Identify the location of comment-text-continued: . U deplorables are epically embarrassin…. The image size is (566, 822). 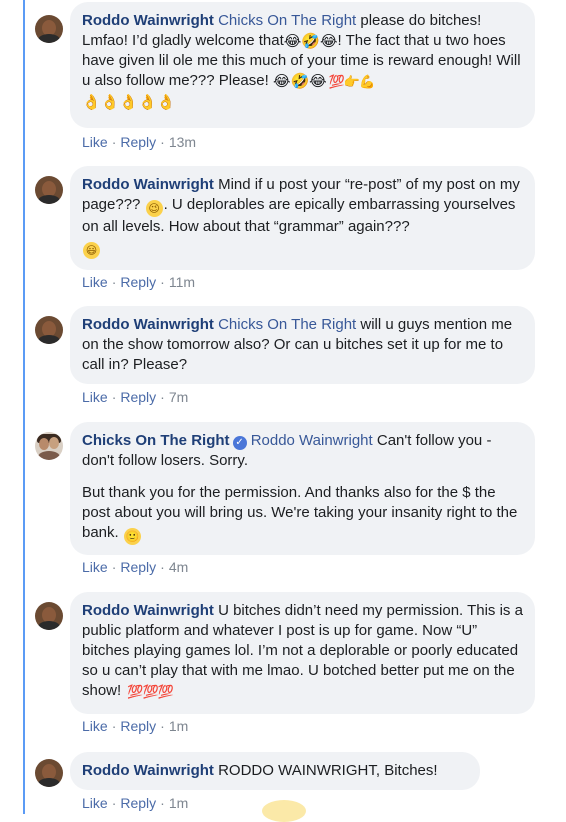
(299, 215).